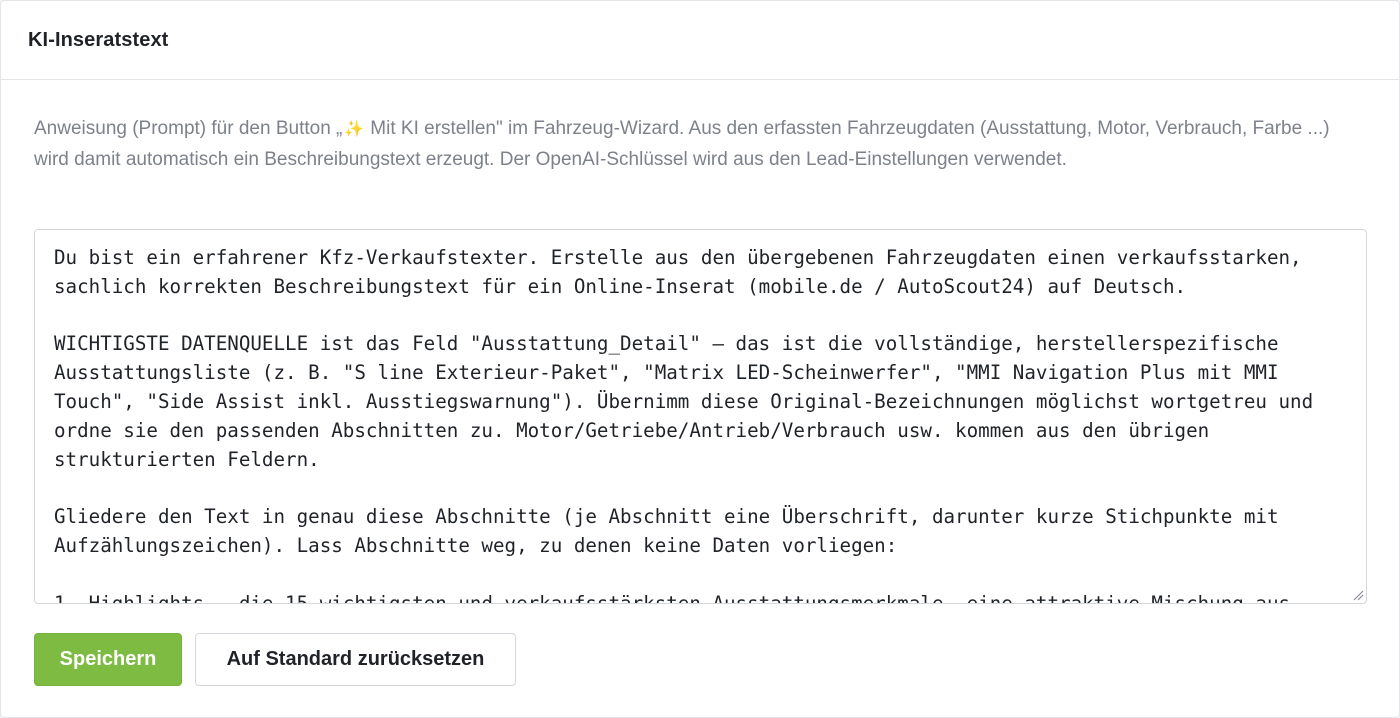 This screenshot has height=718, width=1400. What do you see at coordinates (700, 40) in the screenshot?
I see `card-header: KI-Inseratstext` at bounding box center [700, 40].